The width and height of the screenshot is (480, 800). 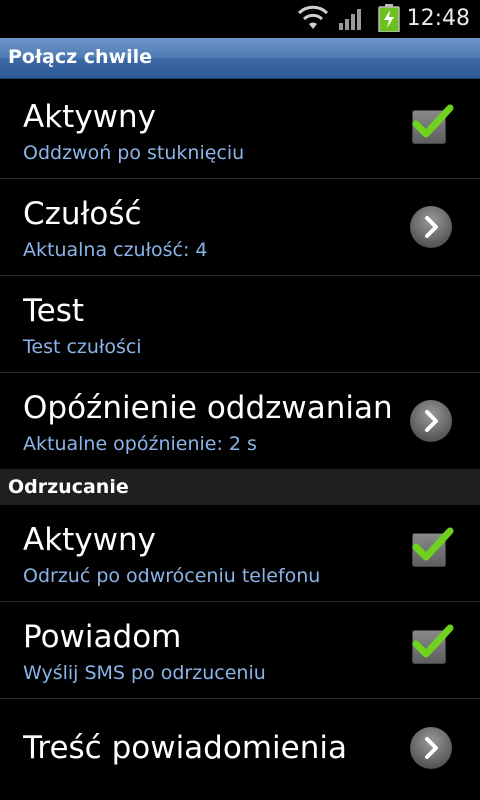 I want to click on status-bar: 12:48, so click(x=240, y=19).